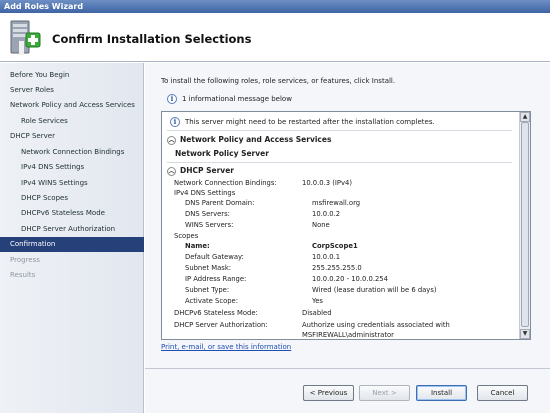  Describe the element at coordinates (525, 117) in the screenshot. I see `scroll-up-icon: ▲` at that location.